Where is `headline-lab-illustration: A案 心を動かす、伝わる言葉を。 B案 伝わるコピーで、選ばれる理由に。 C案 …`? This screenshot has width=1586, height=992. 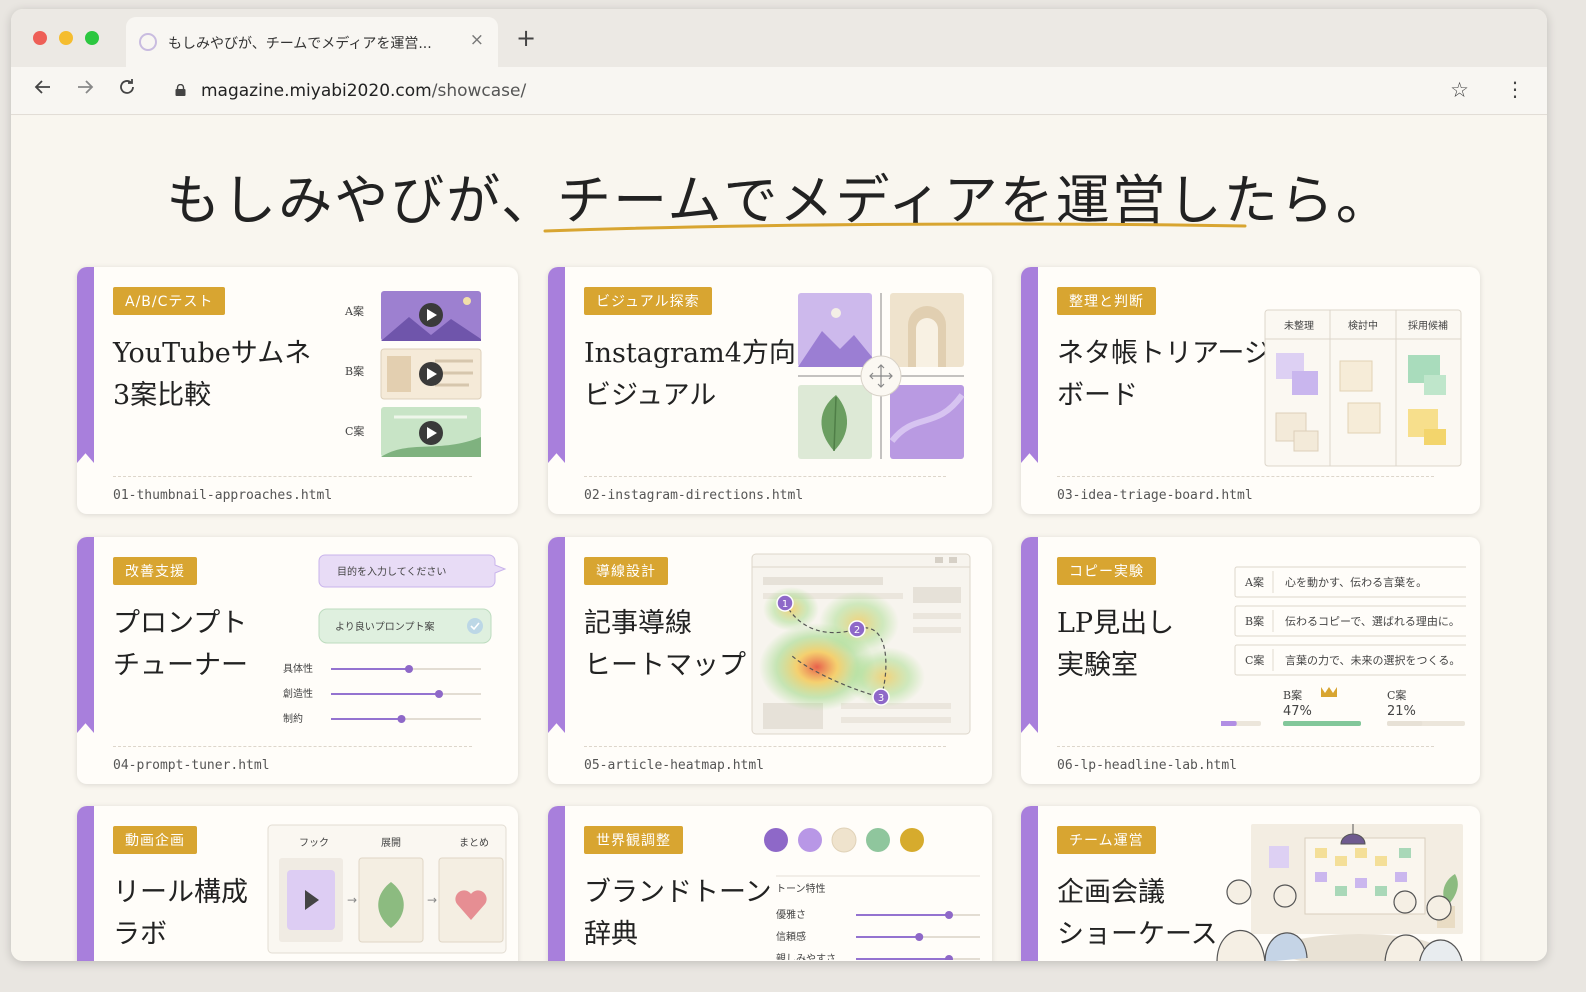 headline-lab-illustration: A案 心を動かす、伝わる言葉を。 B案 伝わるコピーで、選ばれる理由に。 C案 … is located at coordinates (1343, 646).